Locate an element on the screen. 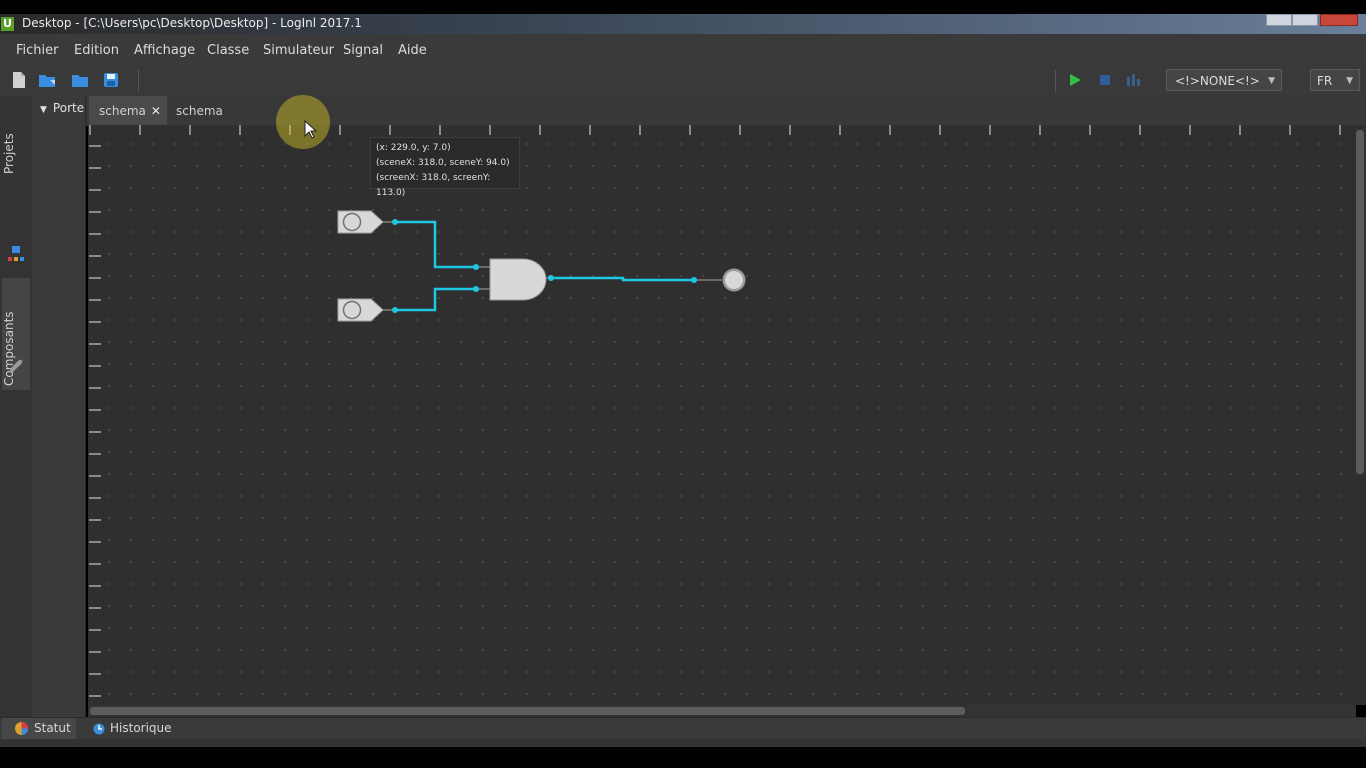  mouse-pointer-icon is located at coordinates (311, 129).